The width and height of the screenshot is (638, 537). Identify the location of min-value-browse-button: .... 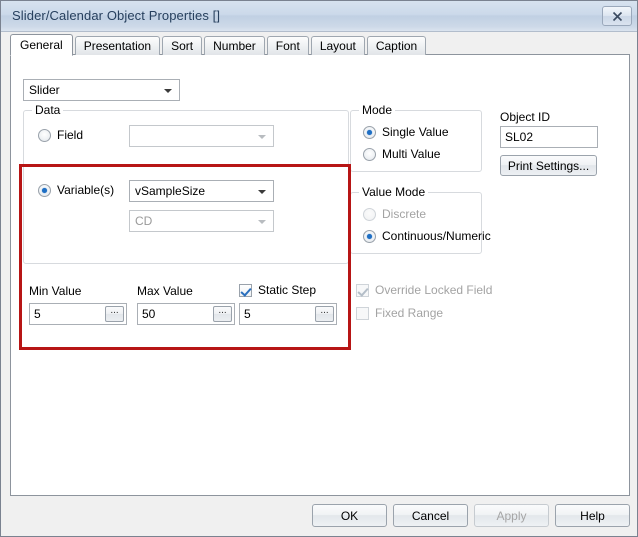
(114, 314).